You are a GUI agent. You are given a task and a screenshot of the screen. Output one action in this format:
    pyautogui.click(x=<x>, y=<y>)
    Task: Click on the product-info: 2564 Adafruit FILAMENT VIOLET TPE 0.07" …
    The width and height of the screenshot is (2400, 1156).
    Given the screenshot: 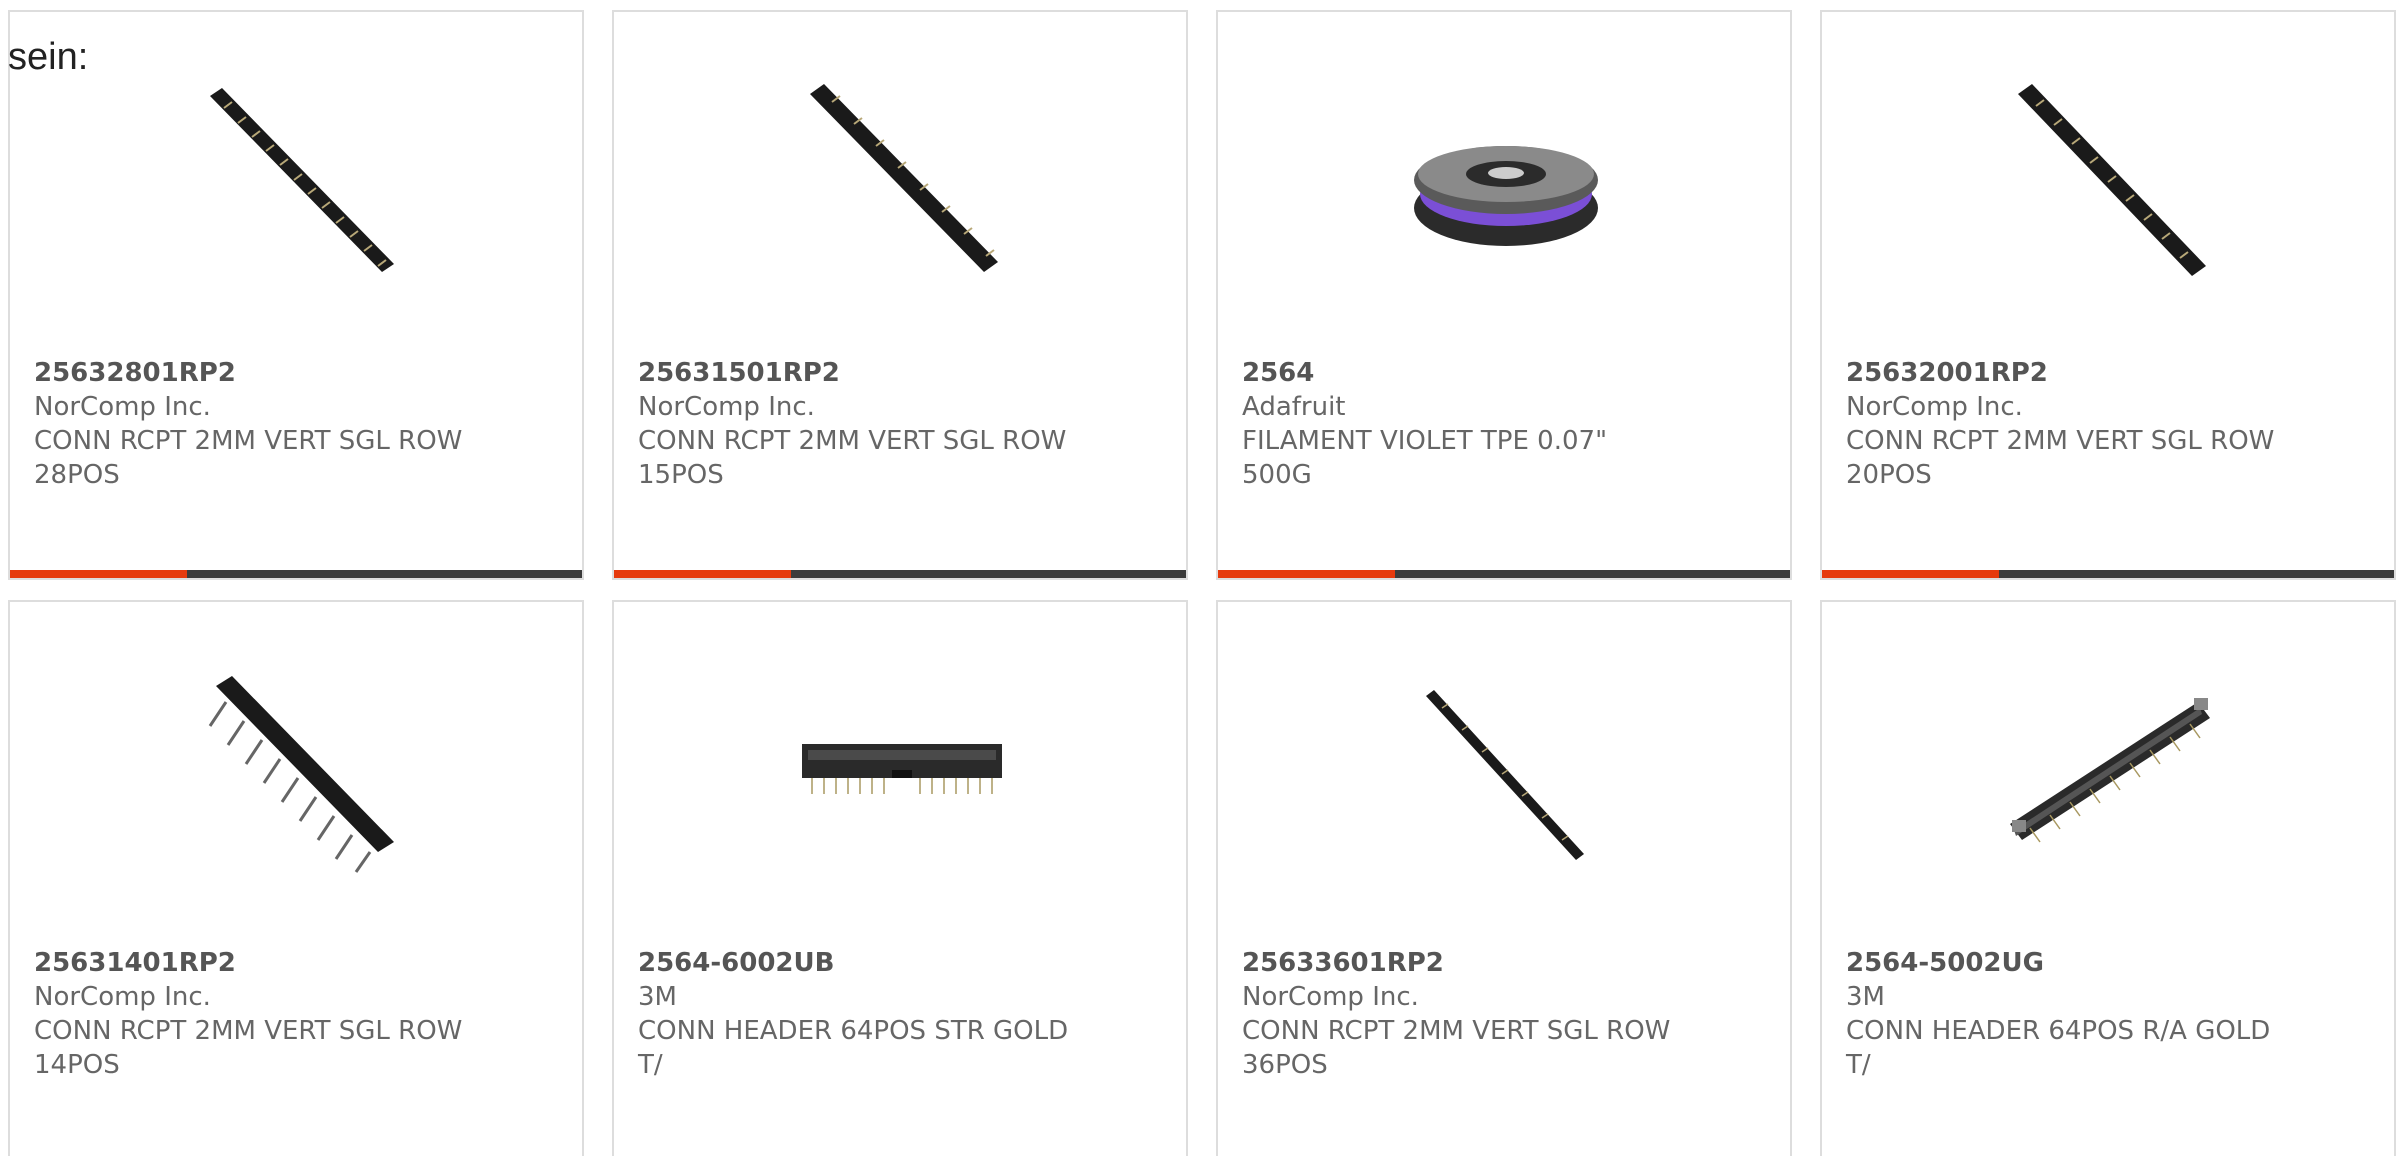 What is the action you would take?
    pyautogui.click(x=1462, y=424)
    